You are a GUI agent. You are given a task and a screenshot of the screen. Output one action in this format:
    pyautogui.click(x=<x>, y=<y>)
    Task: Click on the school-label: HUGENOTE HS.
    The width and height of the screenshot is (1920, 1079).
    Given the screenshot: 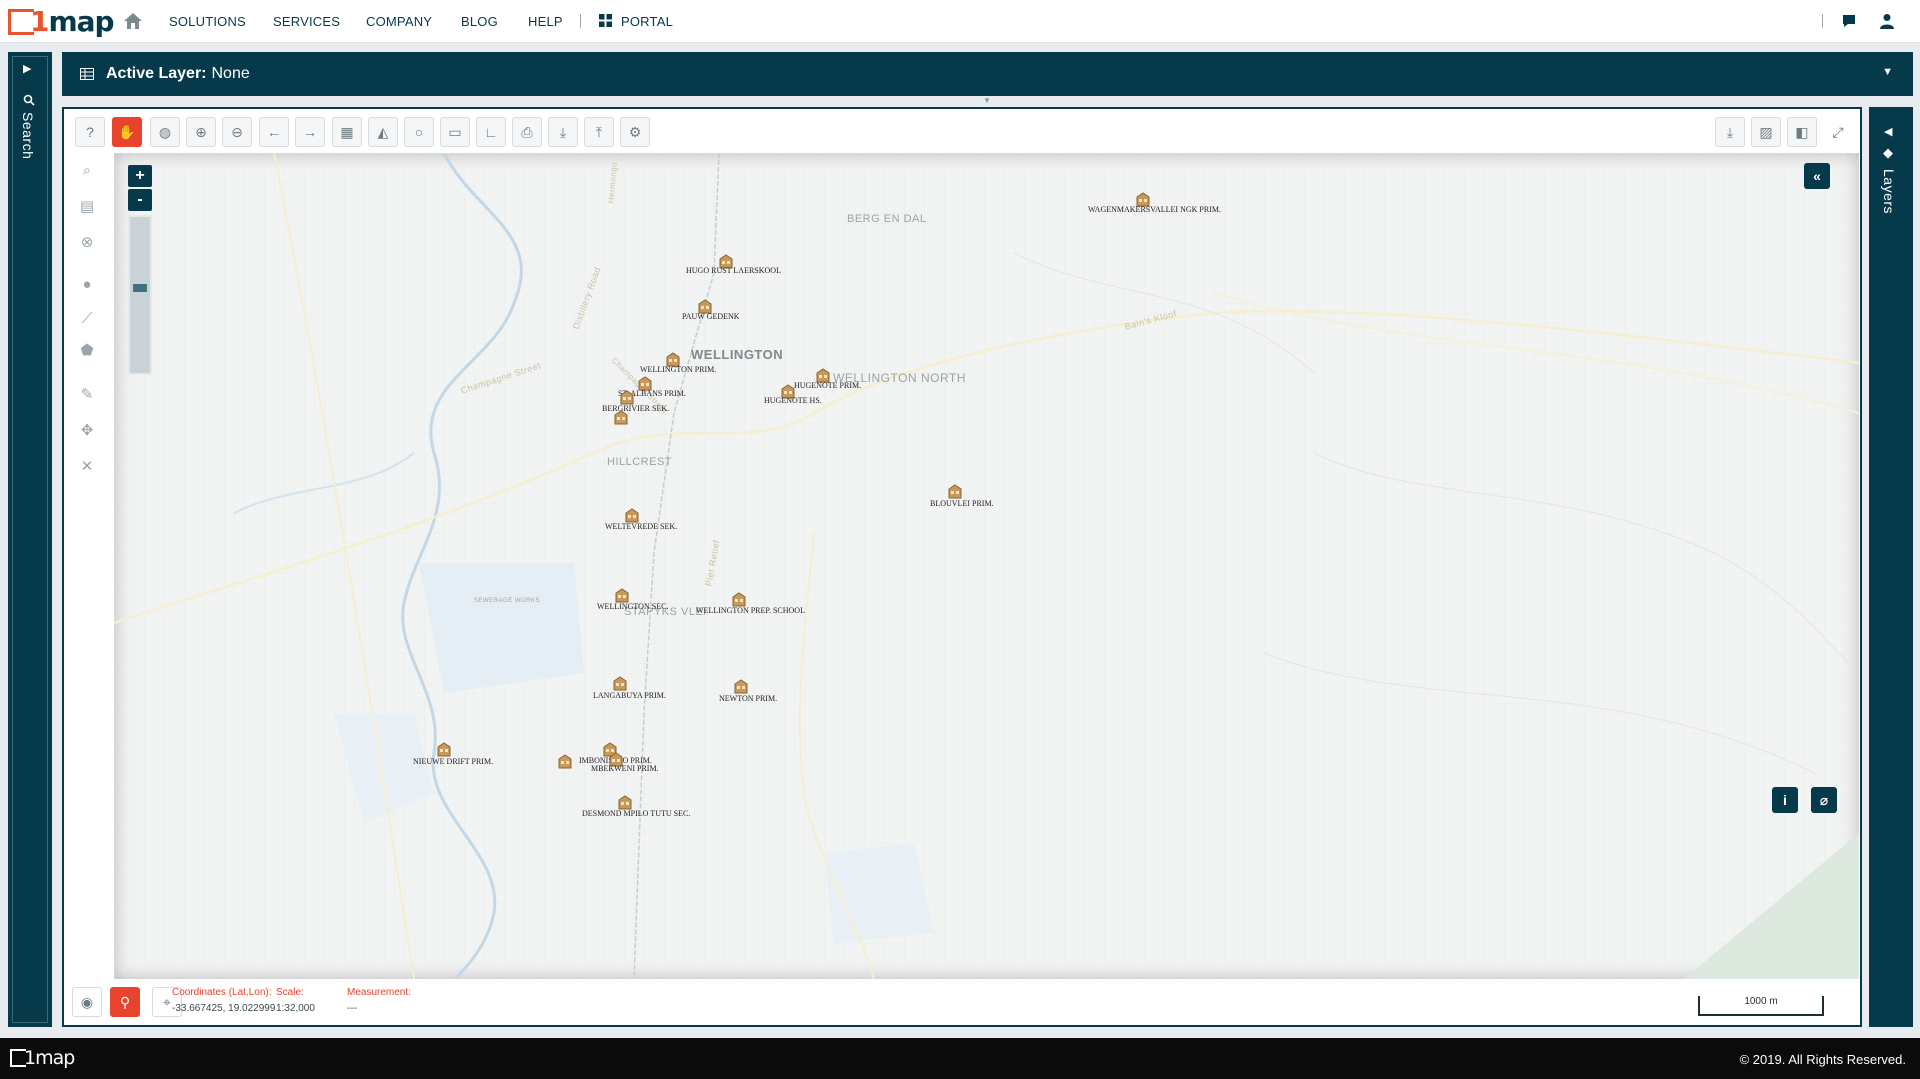 What is the action you would take?
    pyautogui.click(x=793, y=400)
    